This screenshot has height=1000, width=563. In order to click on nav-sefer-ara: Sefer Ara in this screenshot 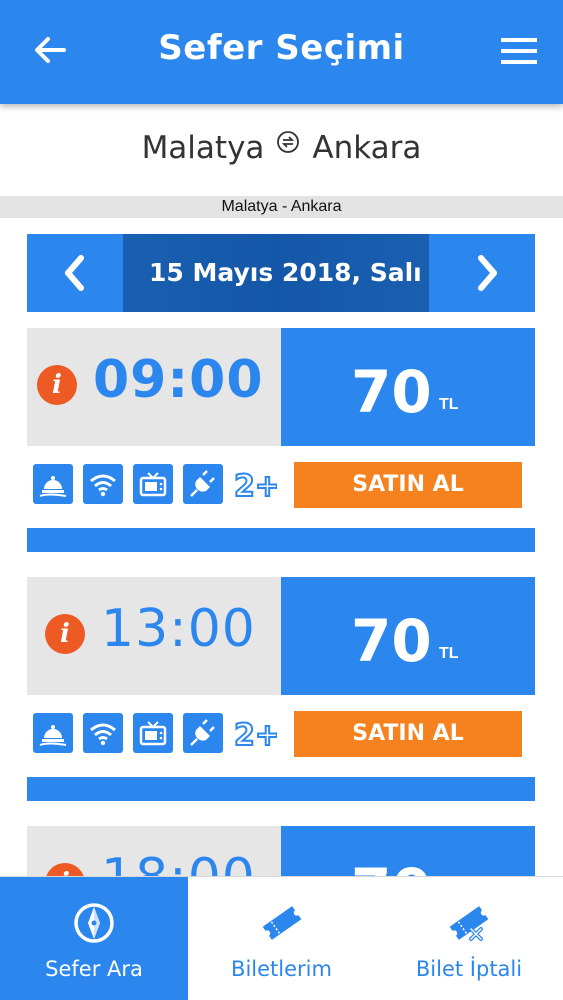, I will do `click(94, 938)`.